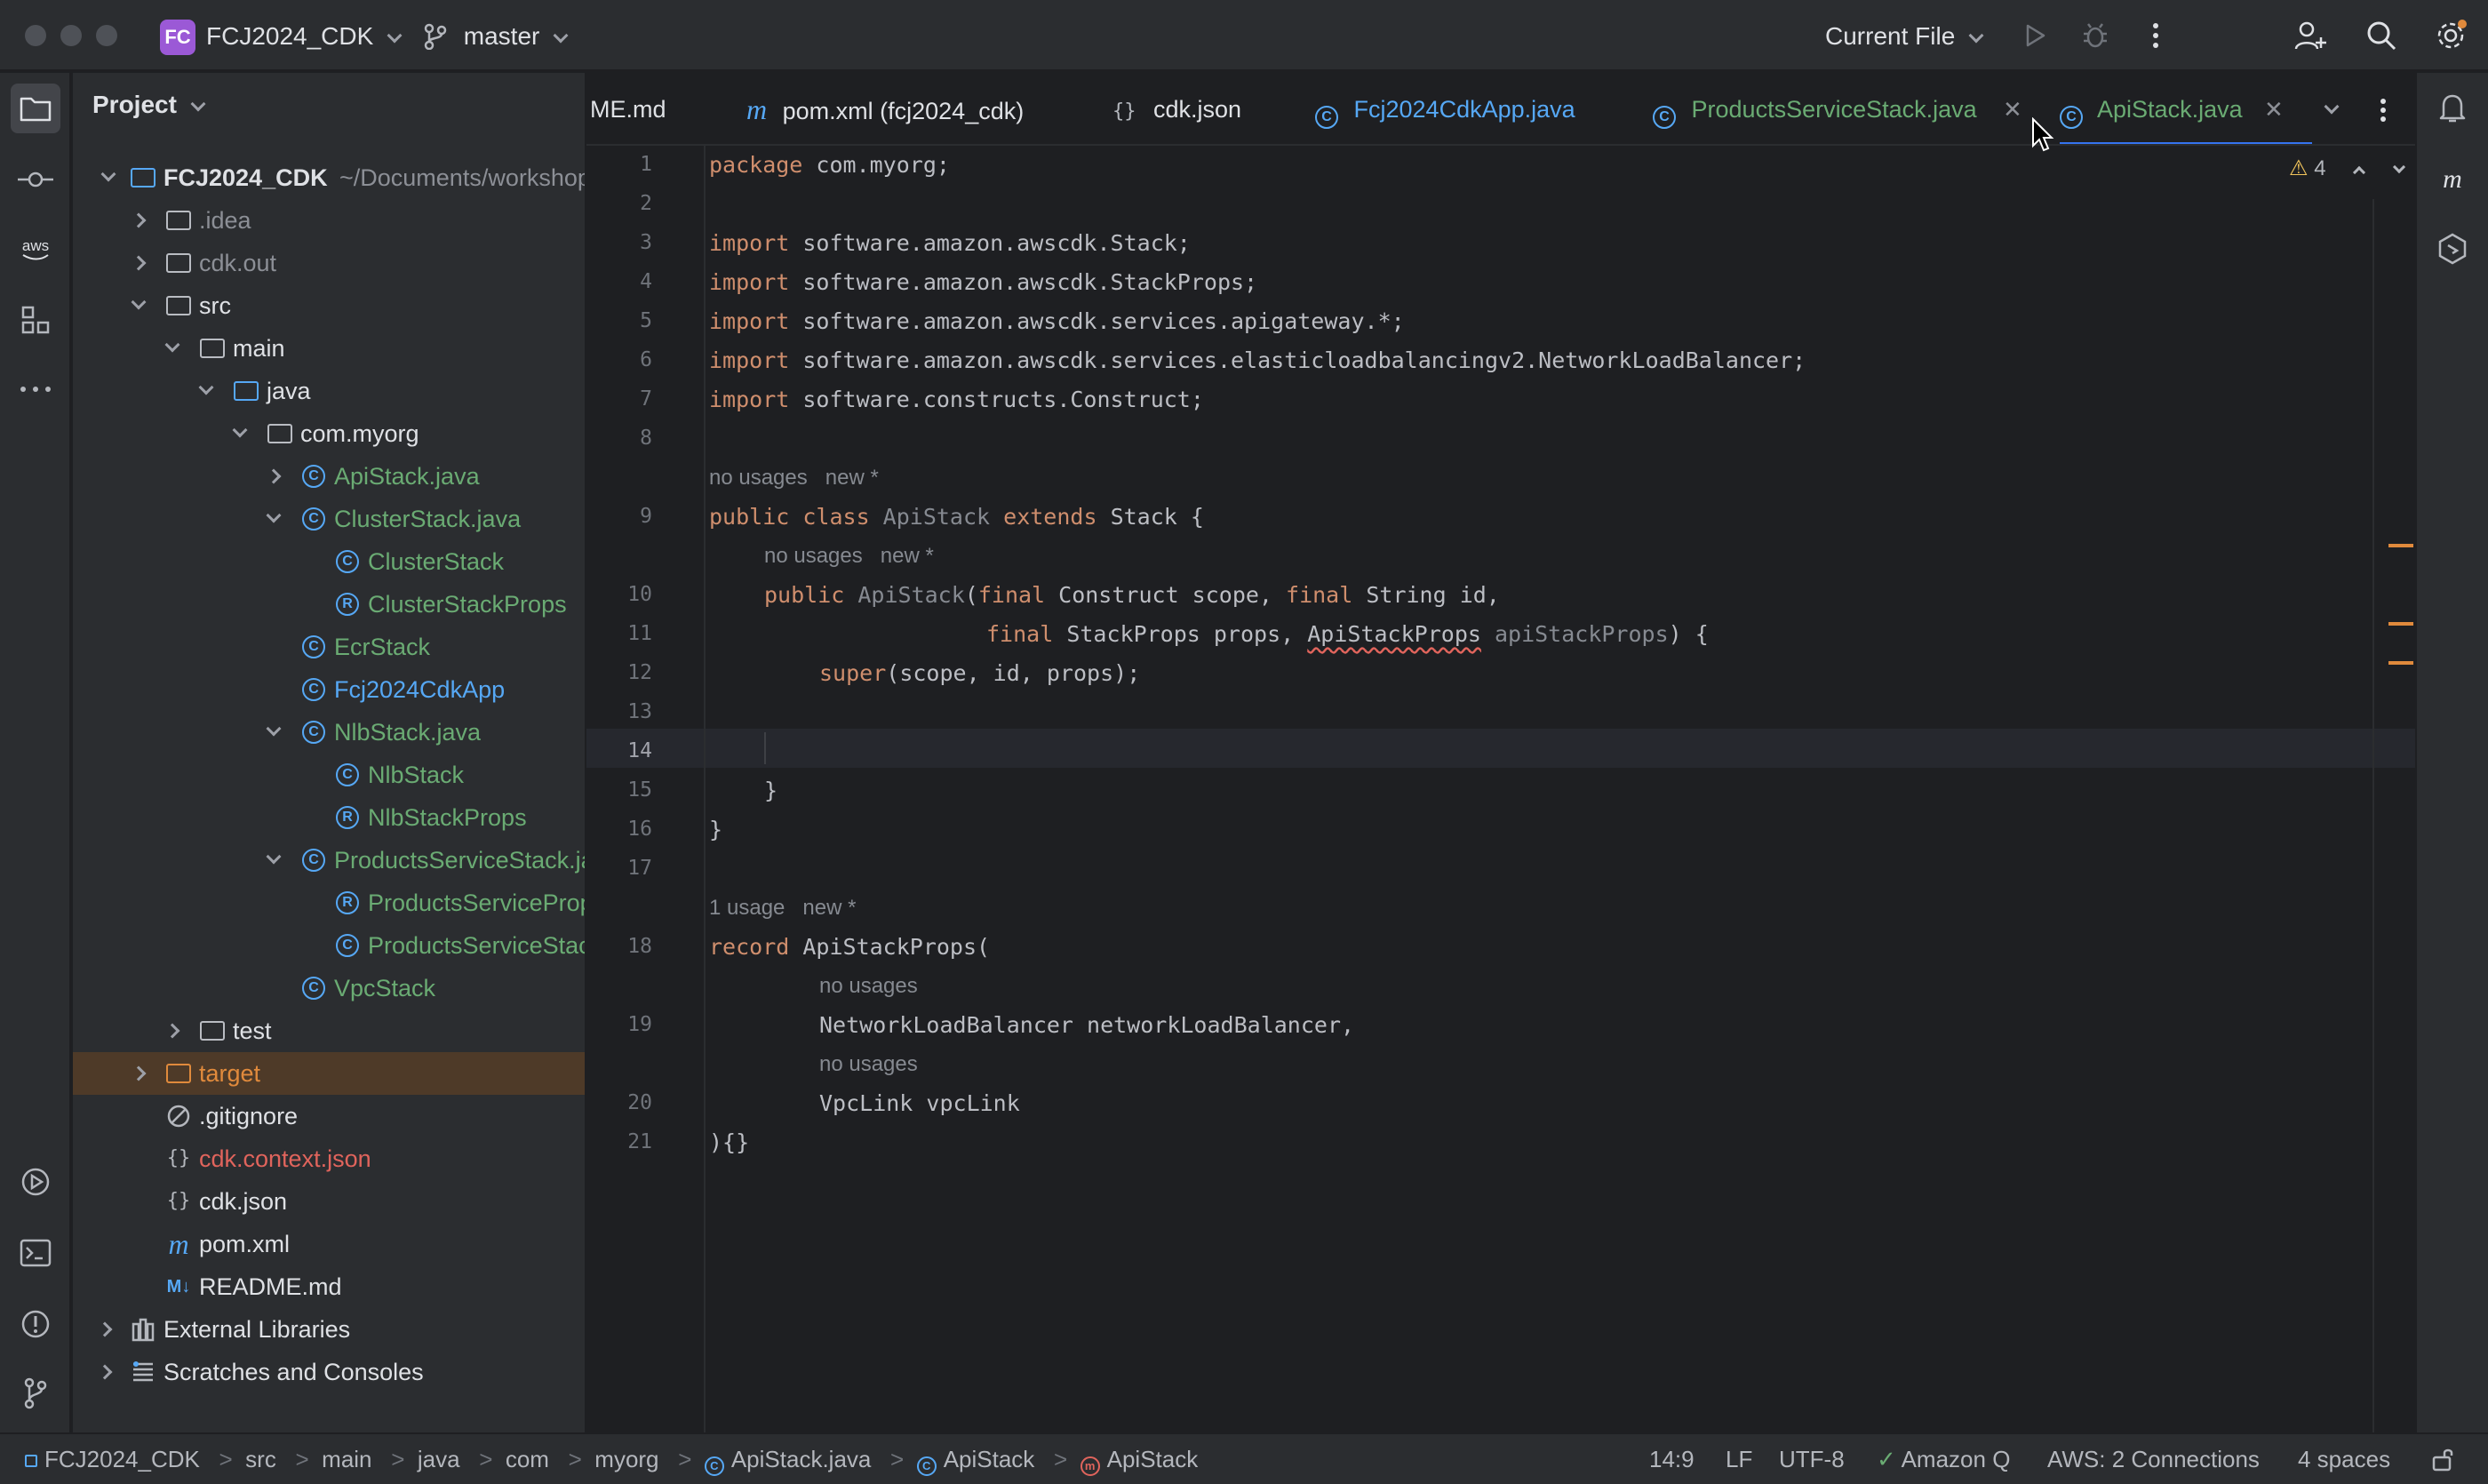 This screenshot has height=1484, width=2488. Describe the element at coordinates (885, 109) in the screenshot. I see `tab-pom-xml: m pom.xml (fcj2024_cdk)` at that location.